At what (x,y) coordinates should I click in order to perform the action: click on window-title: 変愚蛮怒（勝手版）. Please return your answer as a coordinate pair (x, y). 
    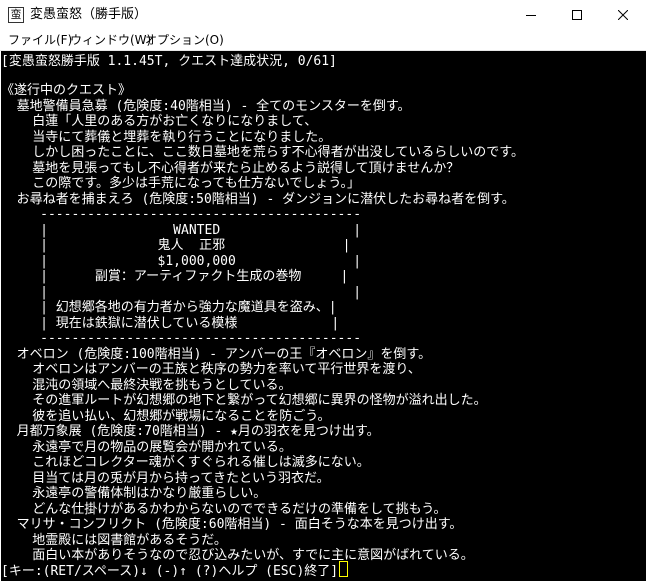
    Looking at the image, I should click on (89, 14).